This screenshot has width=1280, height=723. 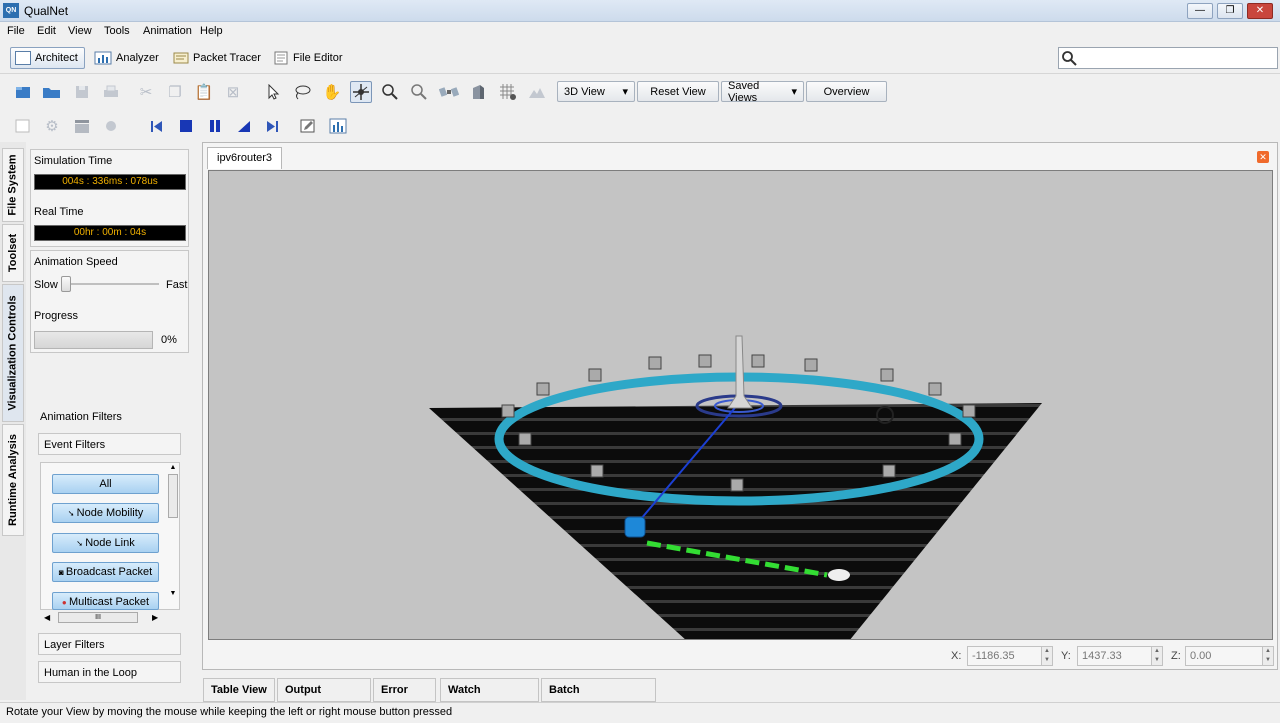 I want to click on filter-node-mobility-button: ➘ Node Mobility, so click(x=105, y=513).